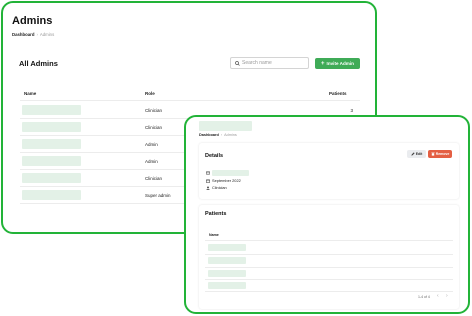 The width and height of the screenshot is (472, 316). Describe the element at coordinates (190, 100) in the screenshot. I see `header-divider` at that location.